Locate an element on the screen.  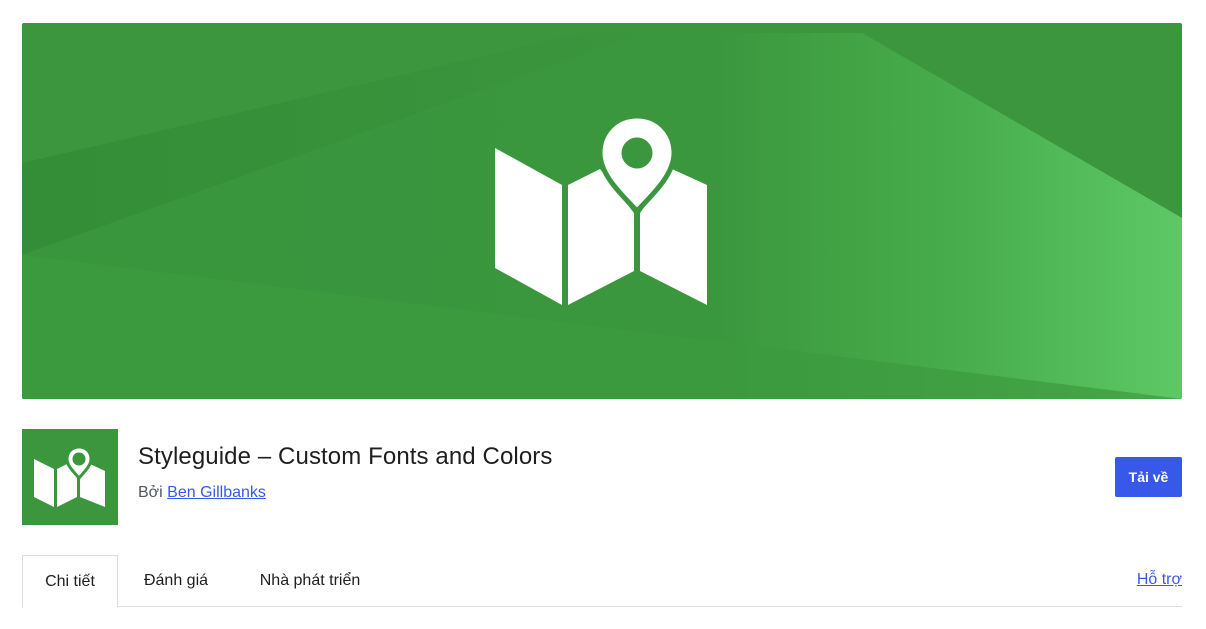
author-link: Ben Gillbanks is located at coordinates (216, 492).